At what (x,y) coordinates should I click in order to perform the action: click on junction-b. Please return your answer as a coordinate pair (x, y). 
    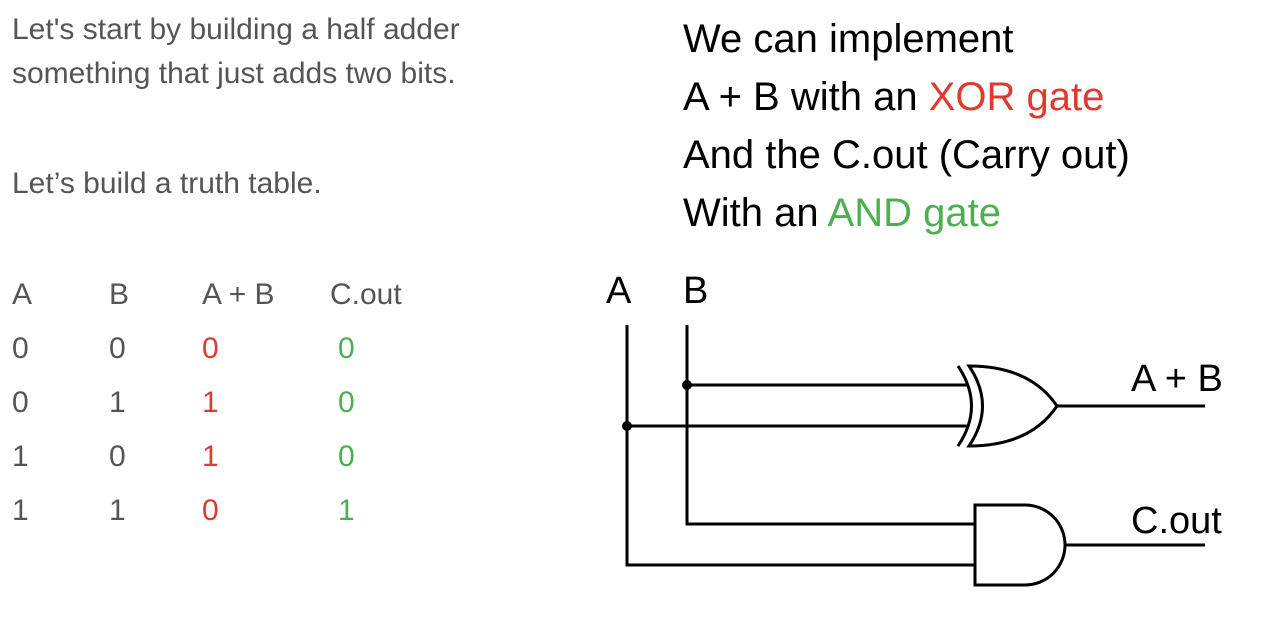
    Looking at the image, I should click on (687, 385).